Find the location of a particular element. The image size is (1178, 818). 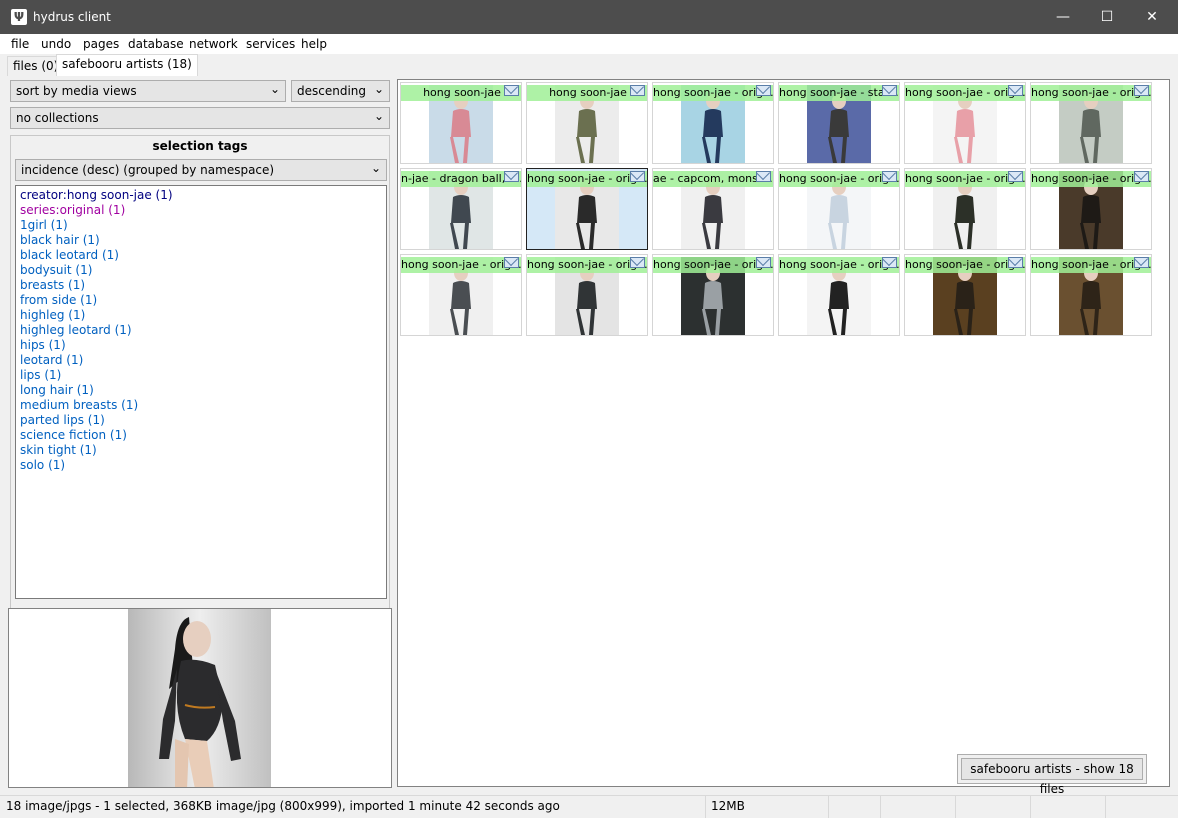

preview-image is located at coordinates (199, 698).